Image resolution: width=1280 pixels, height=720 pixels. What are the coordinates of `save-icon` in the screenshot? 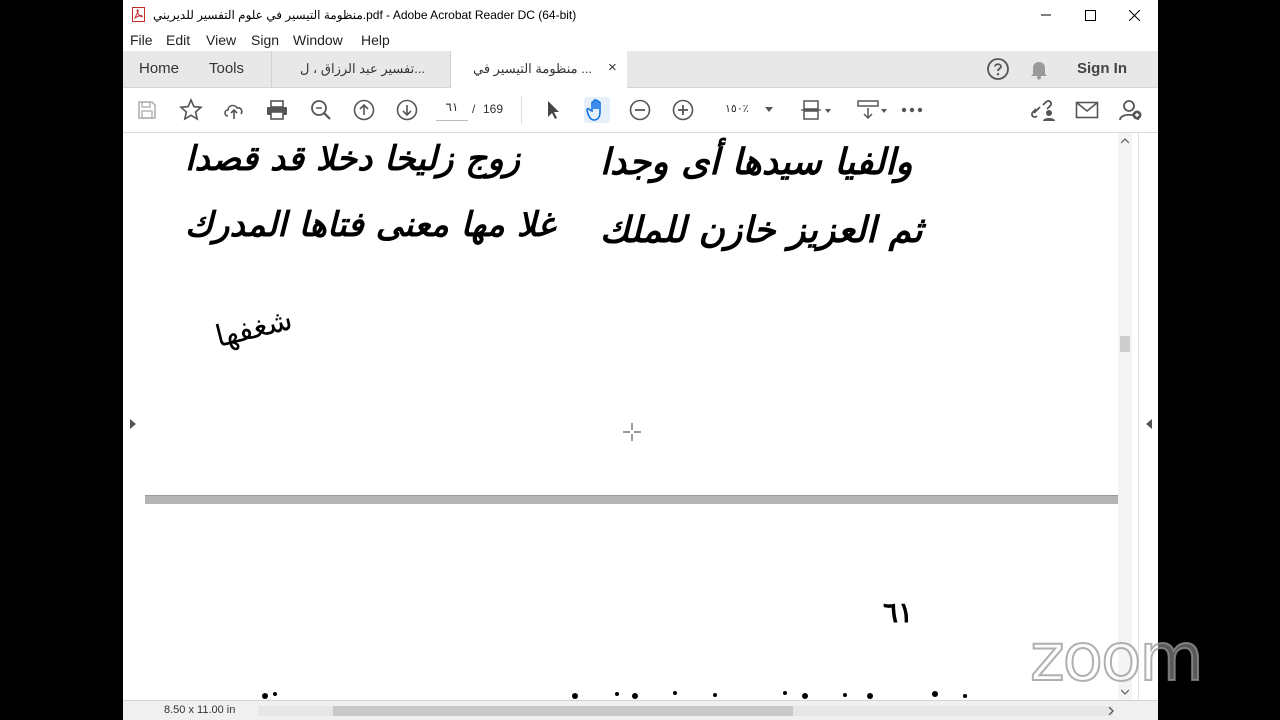 It's located at (147, 110).